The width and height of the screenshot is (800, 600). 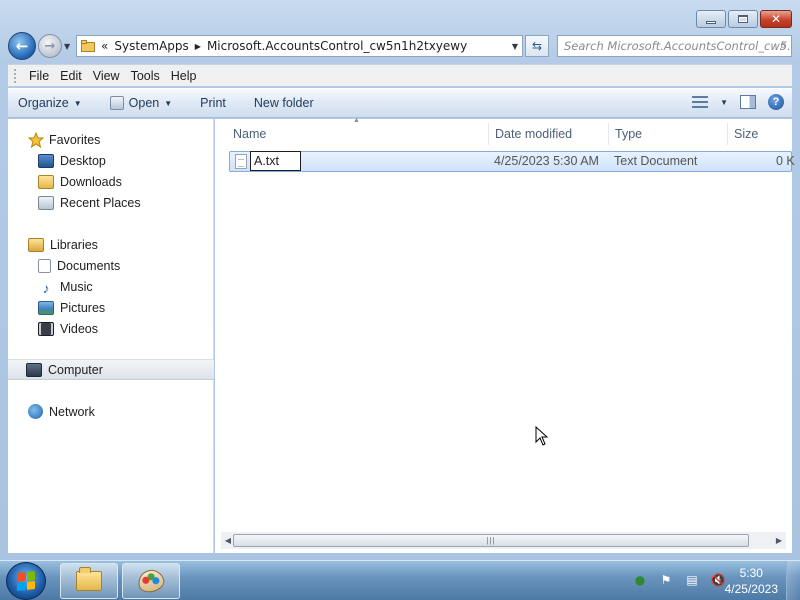 I want to click on nav-label: Videos, so click(x=79, y=328).